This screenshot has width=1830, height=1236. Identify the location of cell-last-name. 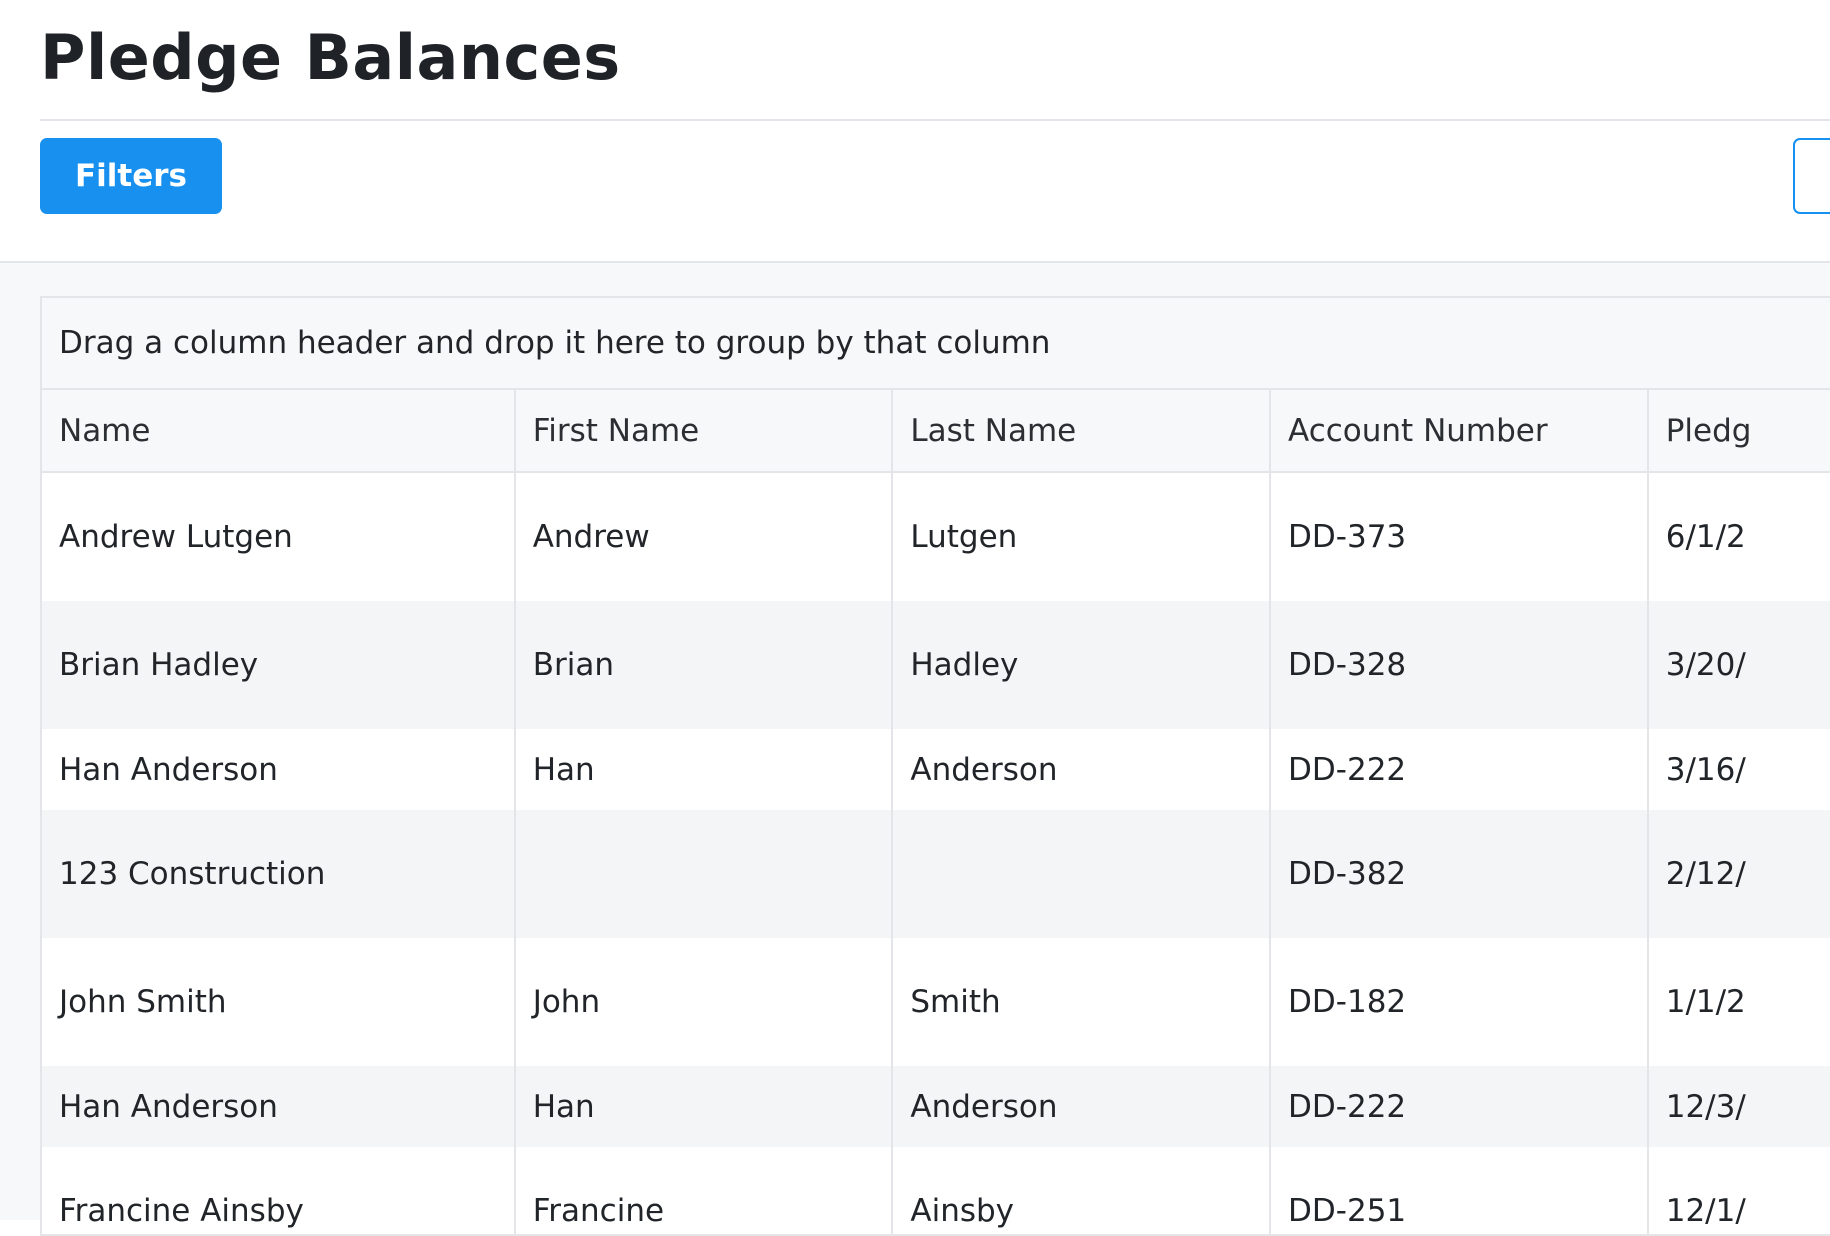
(1082, 874).